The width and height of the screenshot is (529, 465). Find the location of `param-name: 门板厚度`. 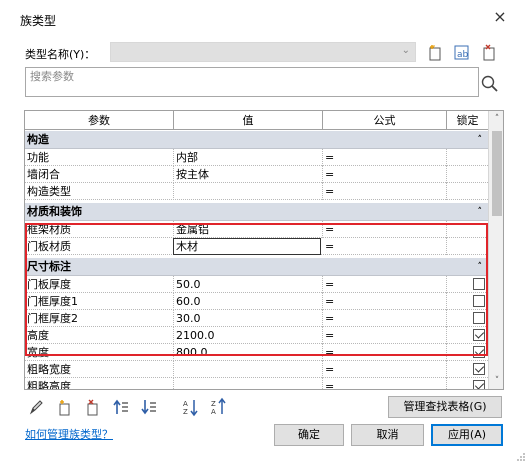

param-name: 门板厚度 is located at coordinates (99, 284).